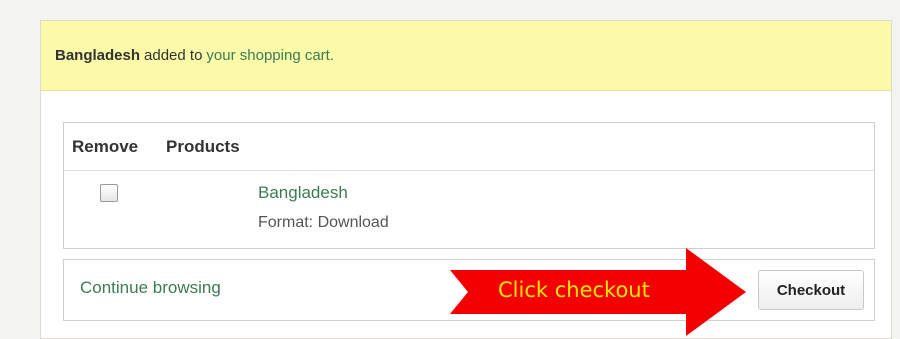 This screenshot has height=339, width=900. What do you see at coordinates (203, 146) in the screenshot?
I see `products-column-header: Products` at bounding box center [203, 146].